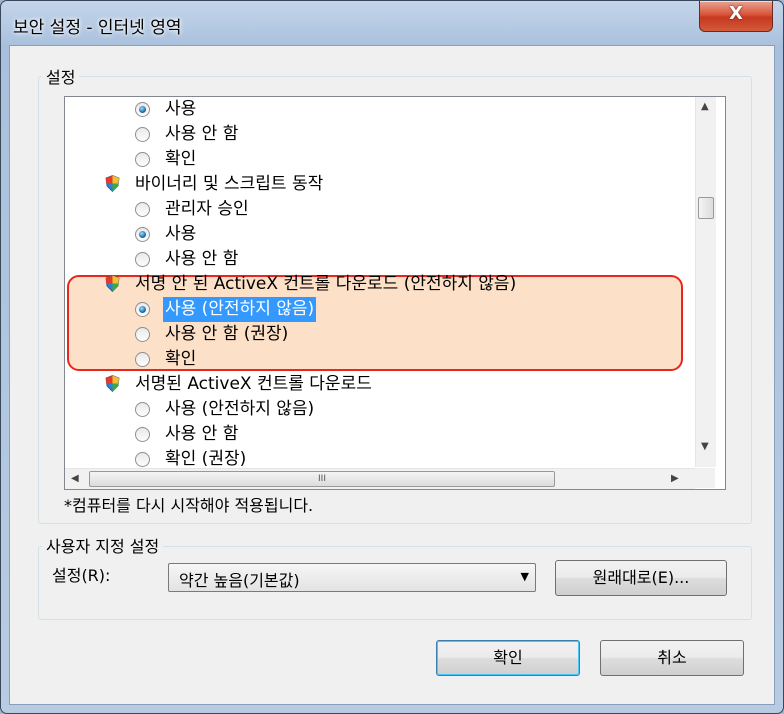  What do you see at coordinates (75, 478) in the screenshot?
I see `scroll-left-icon: ◀` at bounding box center [75, 478].